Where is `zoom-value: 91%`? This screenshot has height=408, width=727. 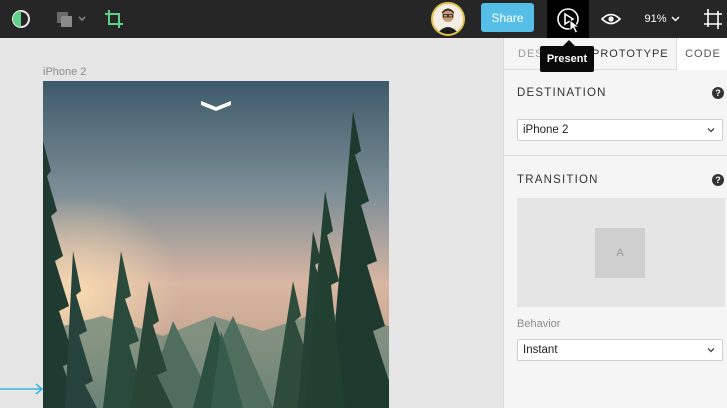 zoom-value: 91% is located at coordinates (655, 19).